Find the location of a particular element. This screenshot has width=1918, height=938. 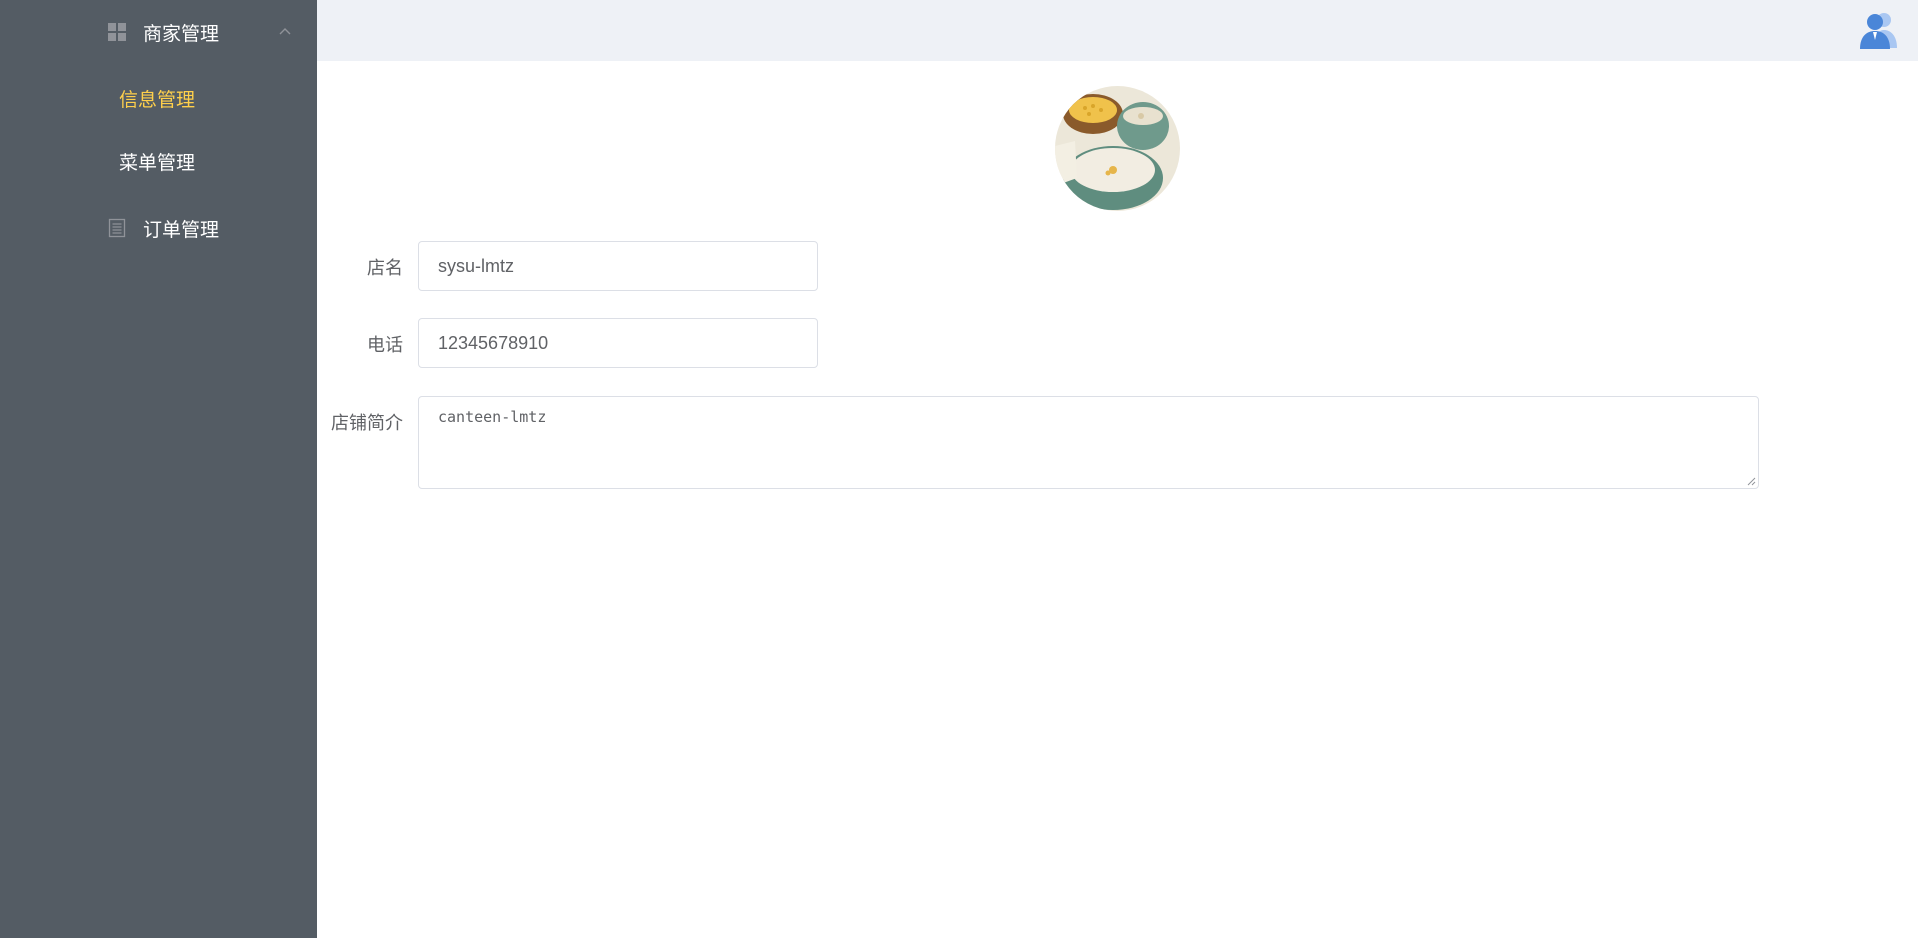

phone-value: 12345678910 is located at coordinates (493, 342).